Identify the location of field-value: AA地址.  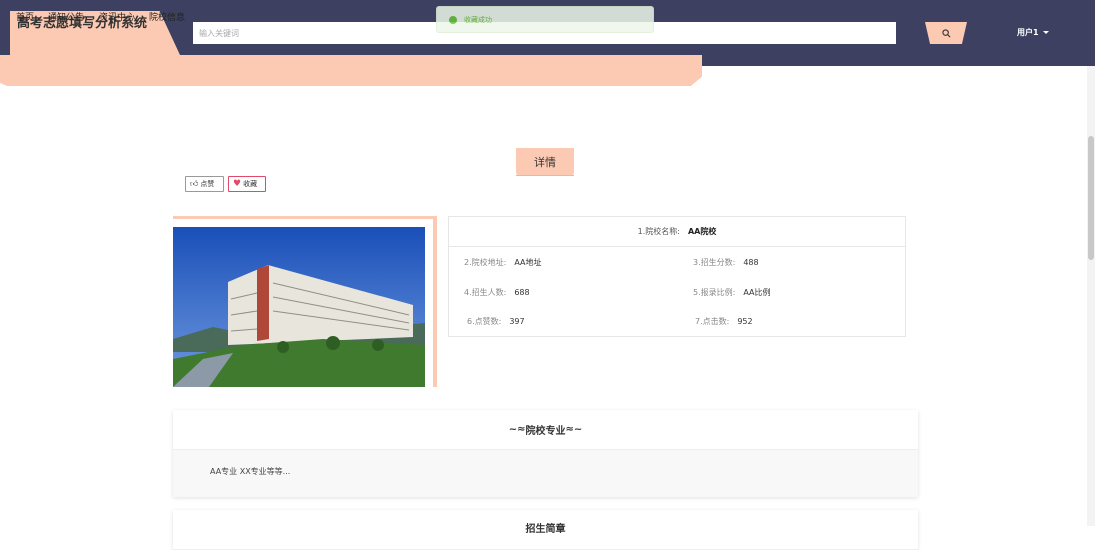
(528, 262).